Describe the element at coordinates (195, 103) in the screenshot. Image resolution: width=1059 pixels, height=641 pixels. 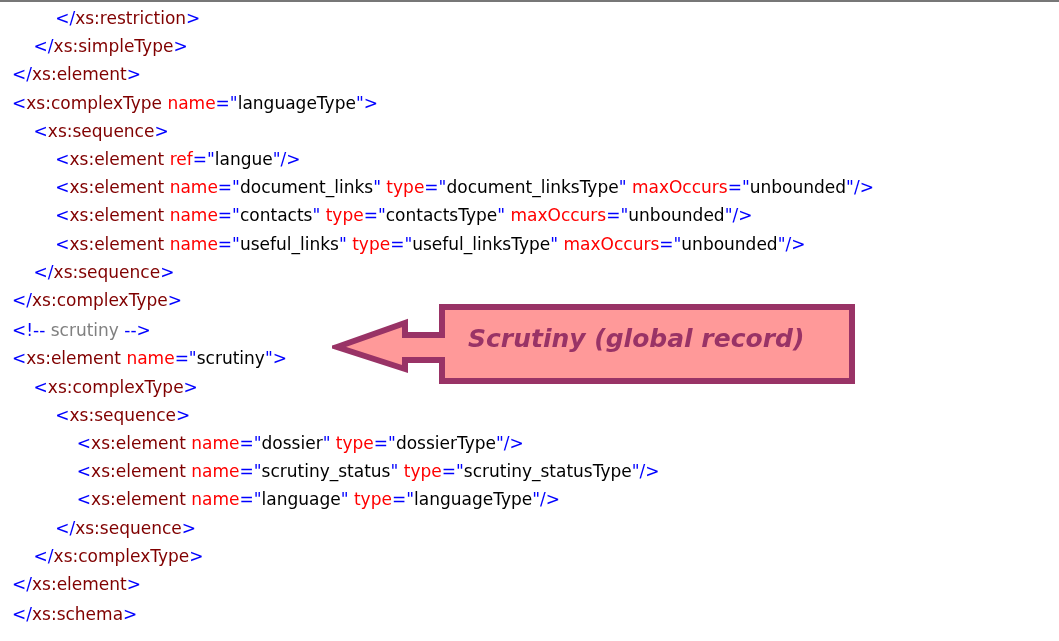
I see `code-line: <xs:complexType name="languageType">` at that location.